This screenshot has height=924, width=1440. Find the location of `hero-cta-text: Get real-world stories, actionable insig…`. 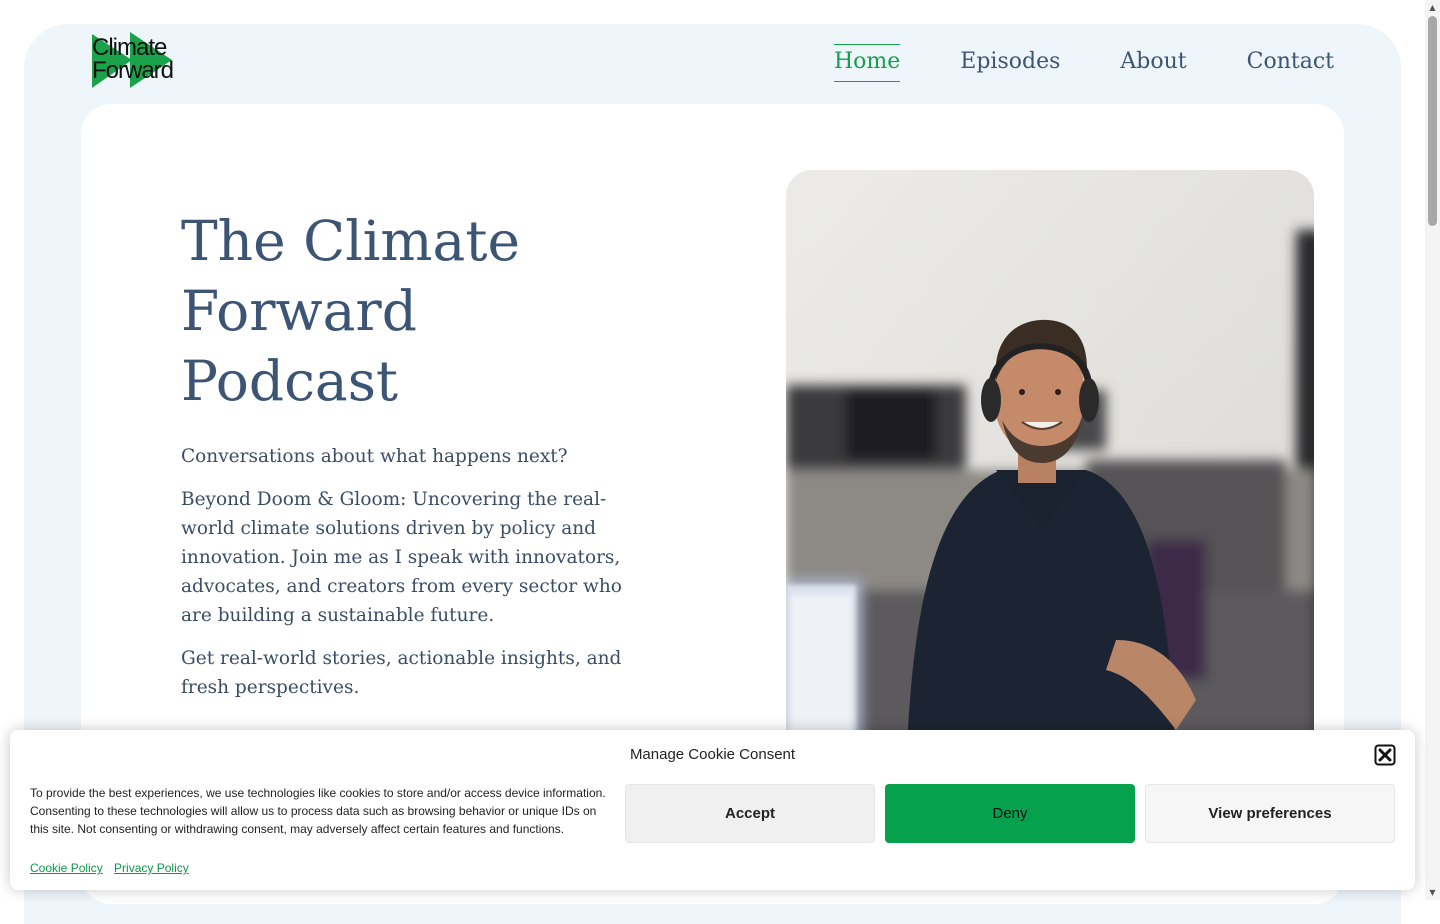

hero-cta-text: Get real-world stories, actionable insig… is located at coordinates (401, 673).